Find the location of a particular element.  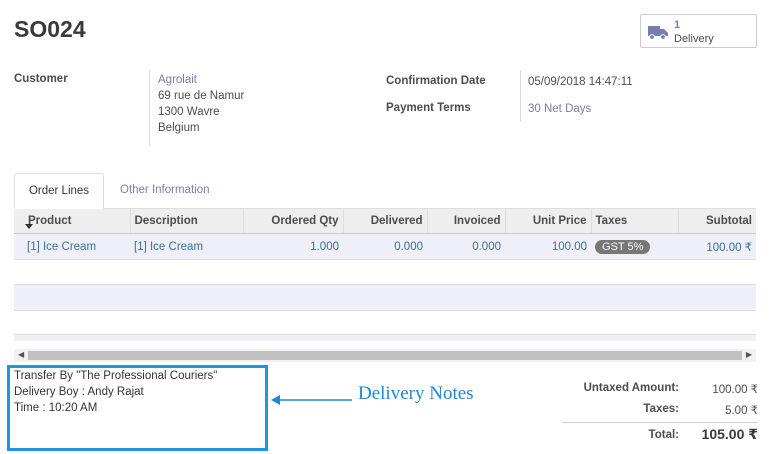

column-header-label: Product is located at coordinates (50, 221).